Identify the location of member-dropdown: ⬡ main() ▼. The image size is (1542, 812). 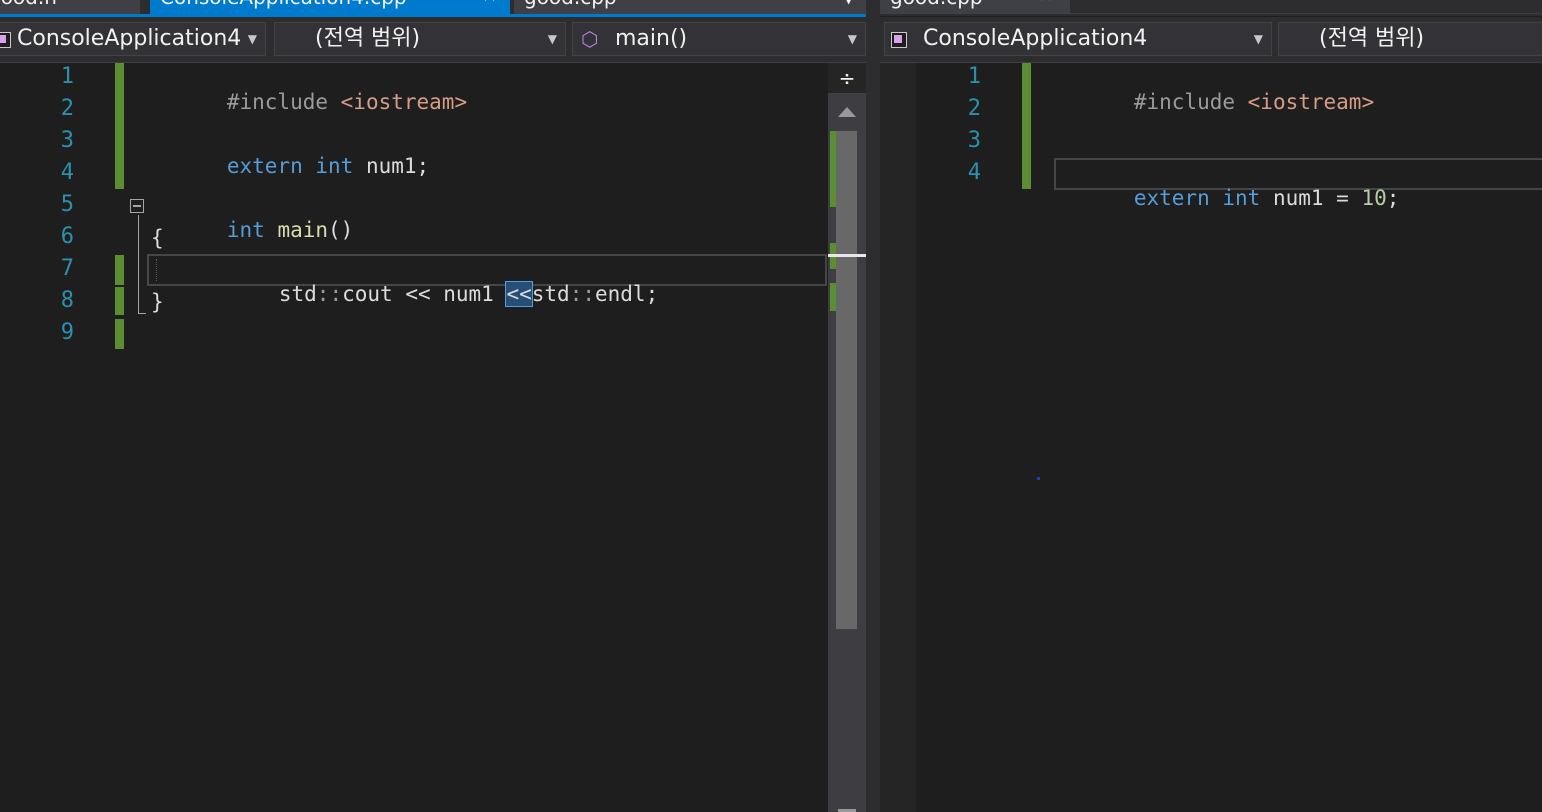
(719, 39).